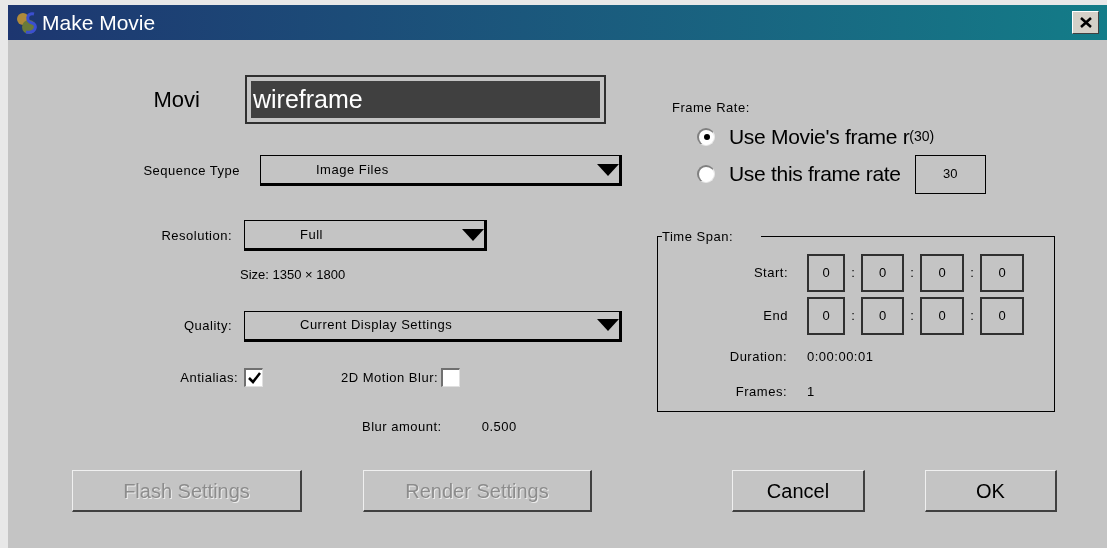  Describe the element at coordinates (991, 491) in the screenshot. I see `dialog-button: OK` at that location.